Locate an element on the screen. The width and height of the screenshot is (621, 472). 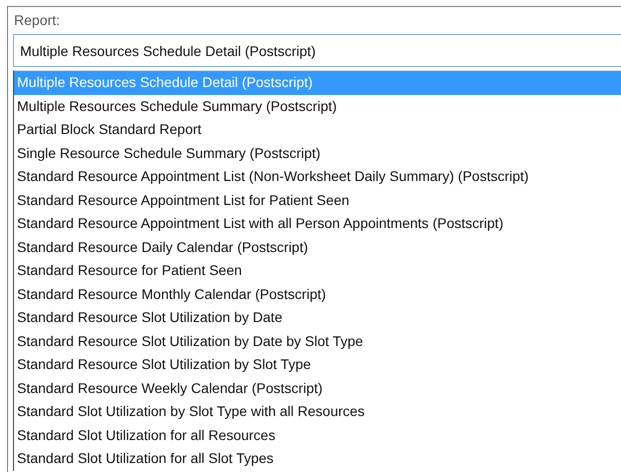
report-select-field: Multiple Resources Schedule Detail (Postscript) is located at coordinates (317, 50).